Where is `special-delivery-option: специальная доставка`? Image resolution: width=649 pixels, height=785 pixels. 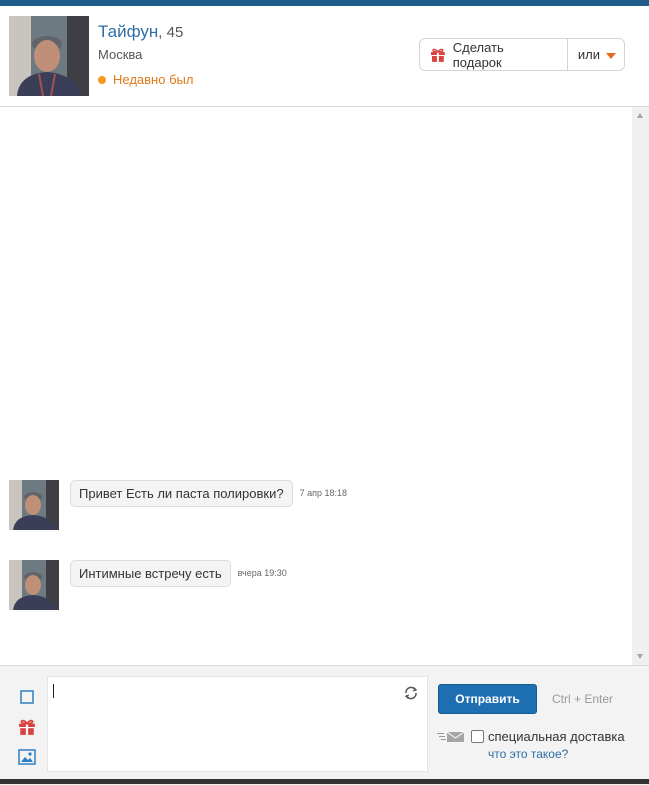 special-delivery-option: специальная доставка is located at coordinates (531, 736).